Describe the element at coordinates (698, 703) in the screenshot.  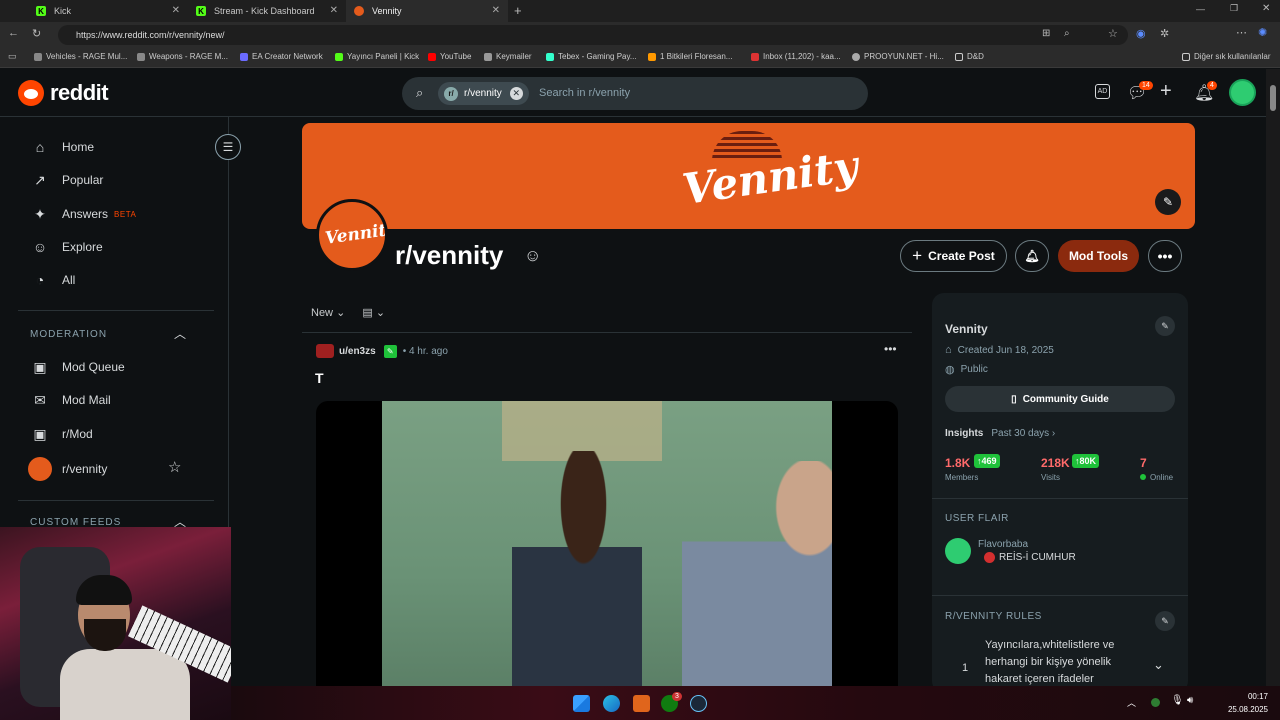
I see `steam-icon` at that location.